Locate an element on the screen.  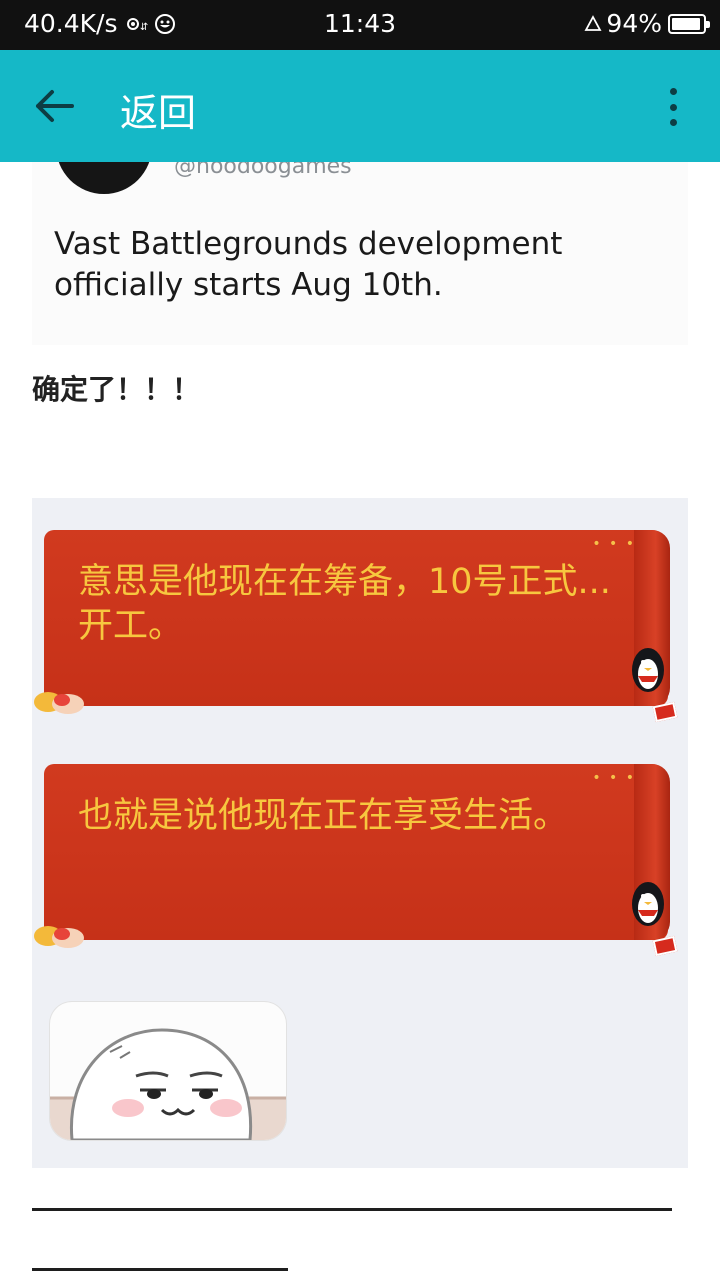
chat-bubble-text: 意思是他现在在筹备，10号正式...开工。 is located at coordinates (344, 604).